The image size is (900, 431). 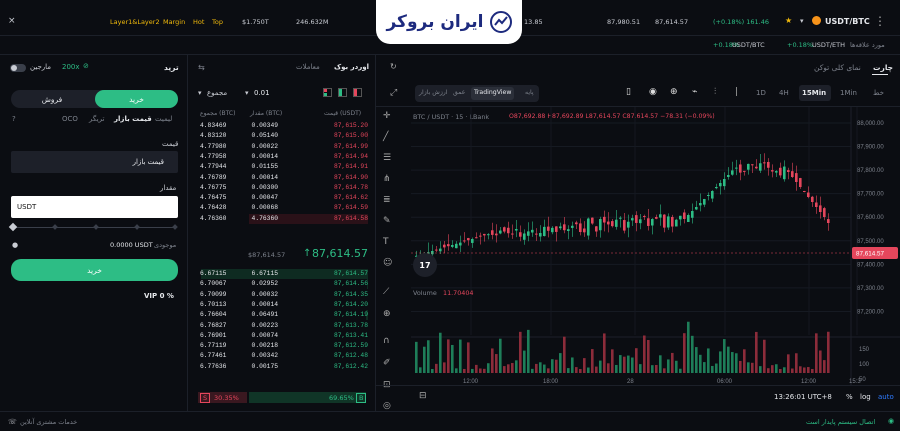 What do you see at coordinates (52, 99) in the screenshot?
I see `sell-tab: فروش` at bounding box center [52, 99].